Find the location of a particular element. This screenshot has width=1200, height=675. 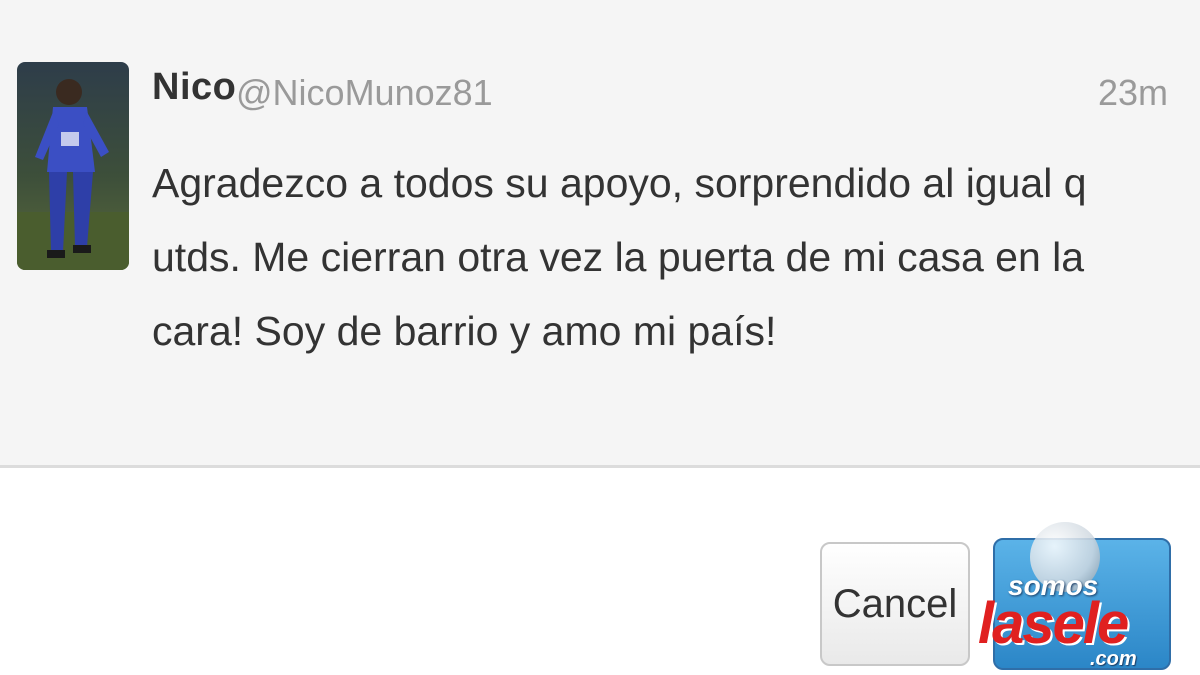

avatar is located at coordinates (73, 166).